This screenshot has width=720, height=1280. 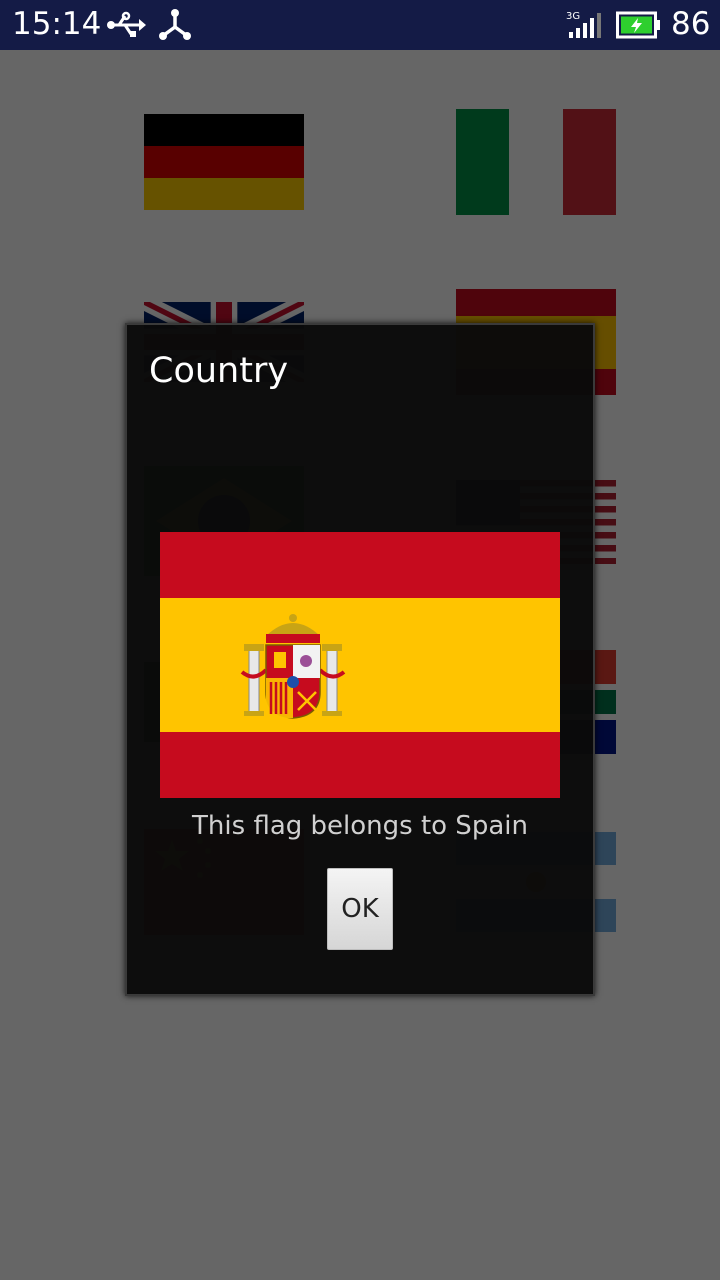 What do you see at coordinates (219, 371) in the screenshot?
I see `dialog-title: Country` at bounding box center [219, 371].